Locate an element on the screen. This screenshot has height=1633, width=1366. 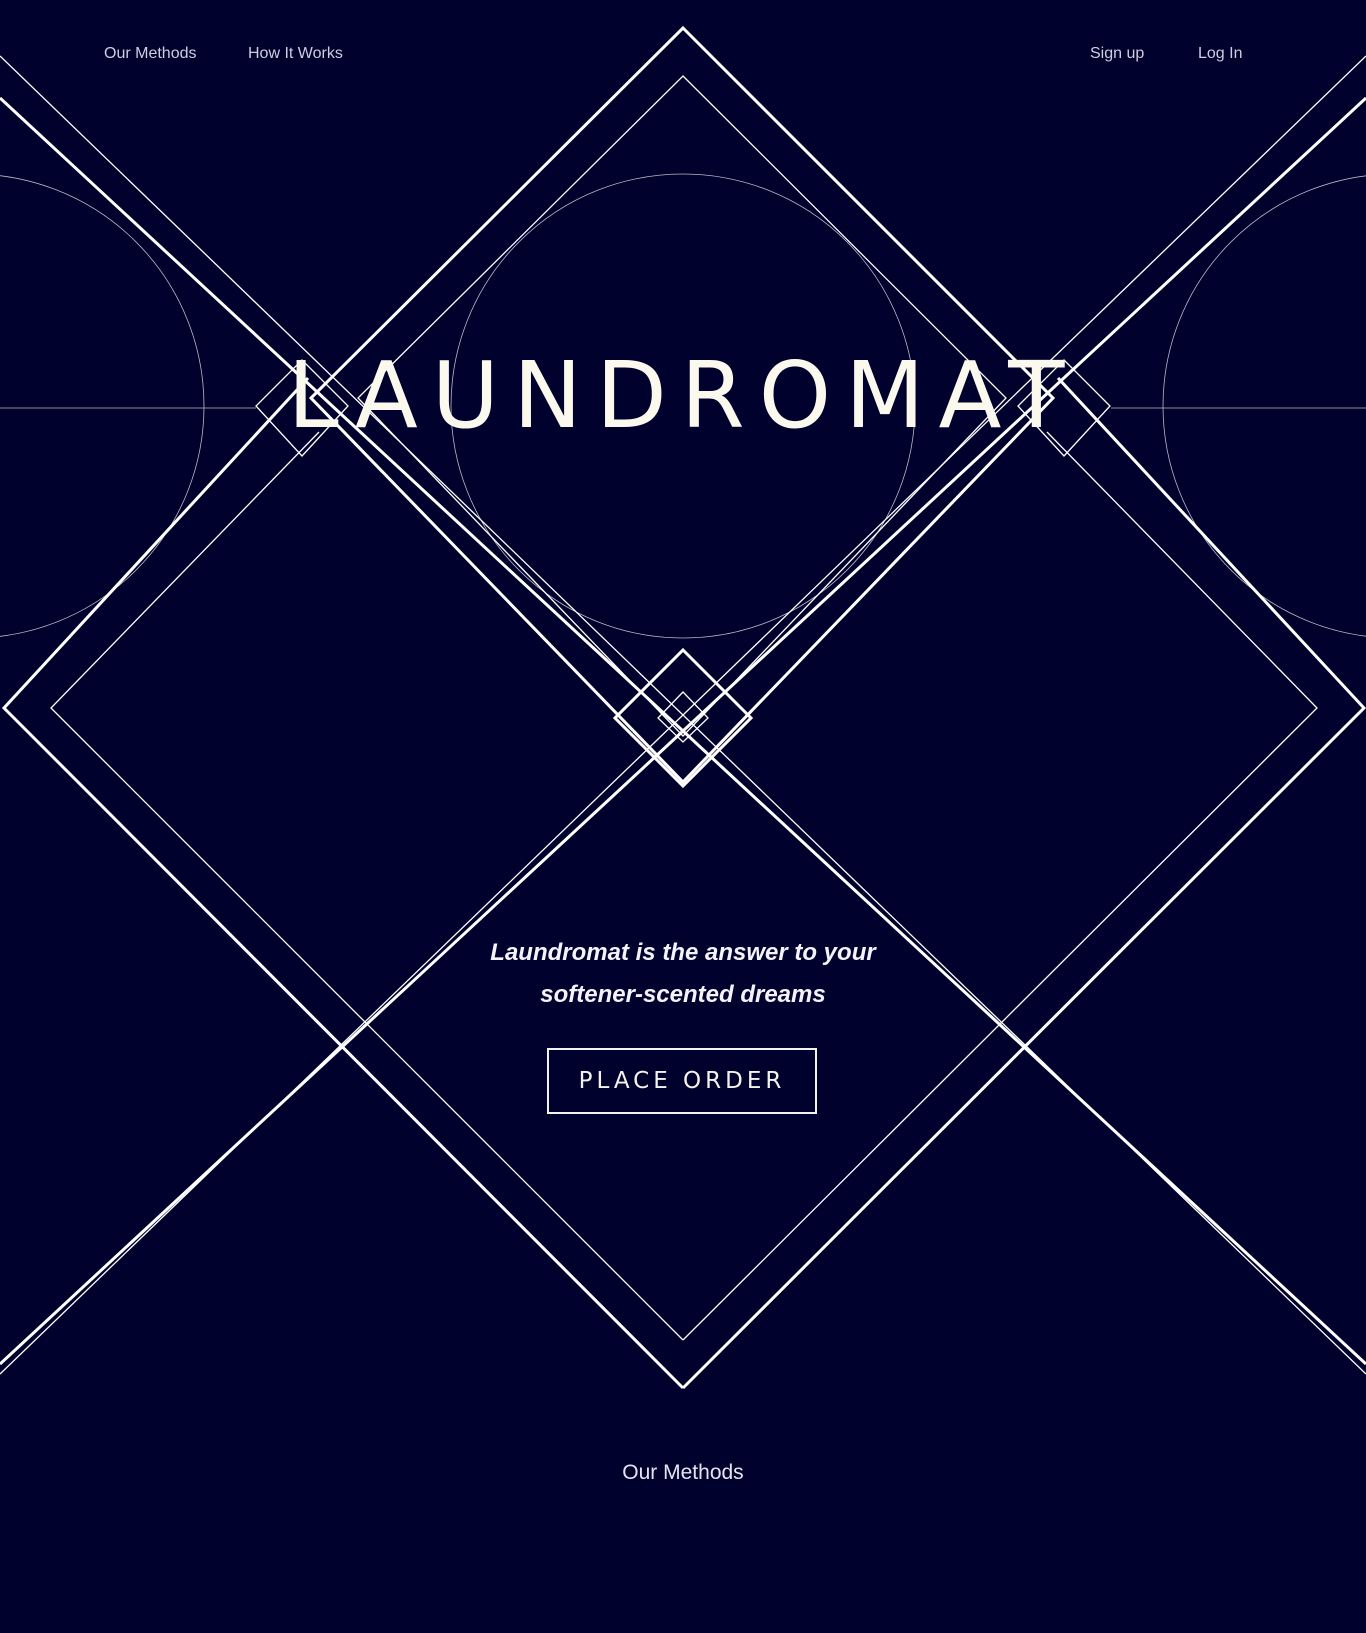
decor-diamond-small-outer is located at coordinates (683, 718).